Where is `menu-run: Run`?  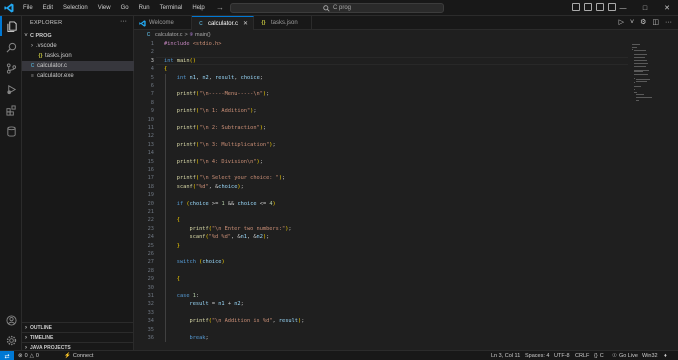 menu-run: Run is located at coordinates (144, 8).